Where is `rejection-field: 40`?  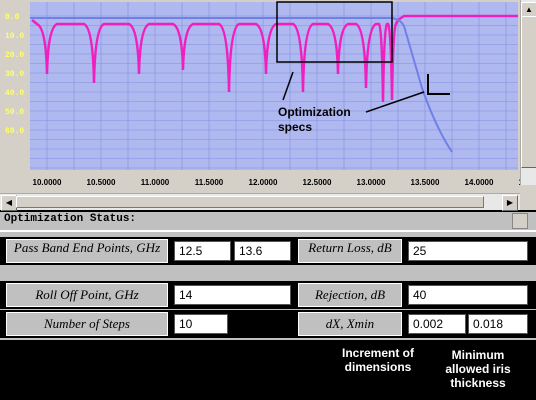
rejection-field: 40 is located at coordinates (468, 295).